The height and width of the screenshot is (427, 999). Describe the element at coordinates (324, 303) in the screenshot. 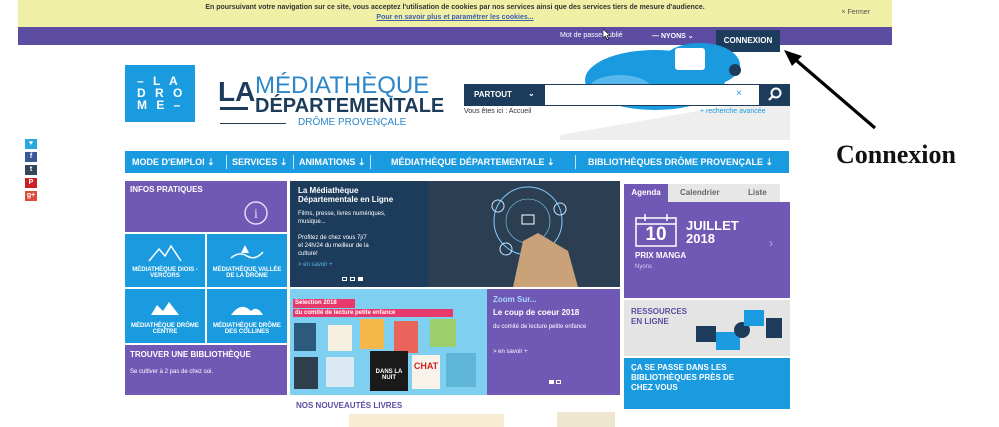

I see `selection-banner: Sélection 2018` at that location.